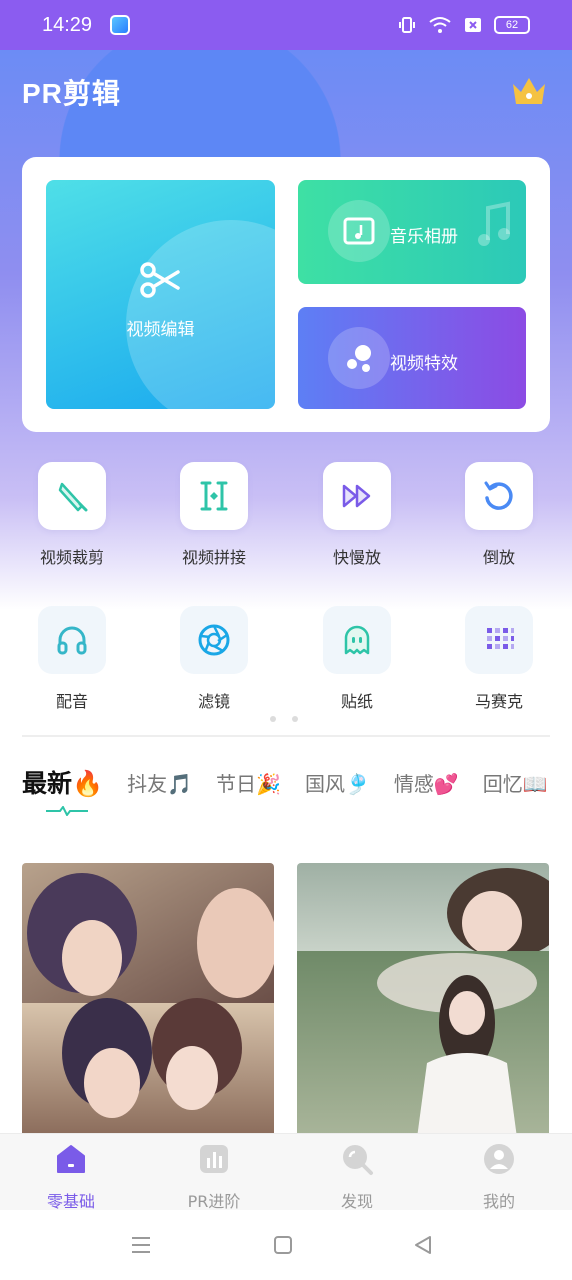 This screenshot has height=1280, width=572. I want to click on music-album-tile: 音乐相册, so click(412, 232).